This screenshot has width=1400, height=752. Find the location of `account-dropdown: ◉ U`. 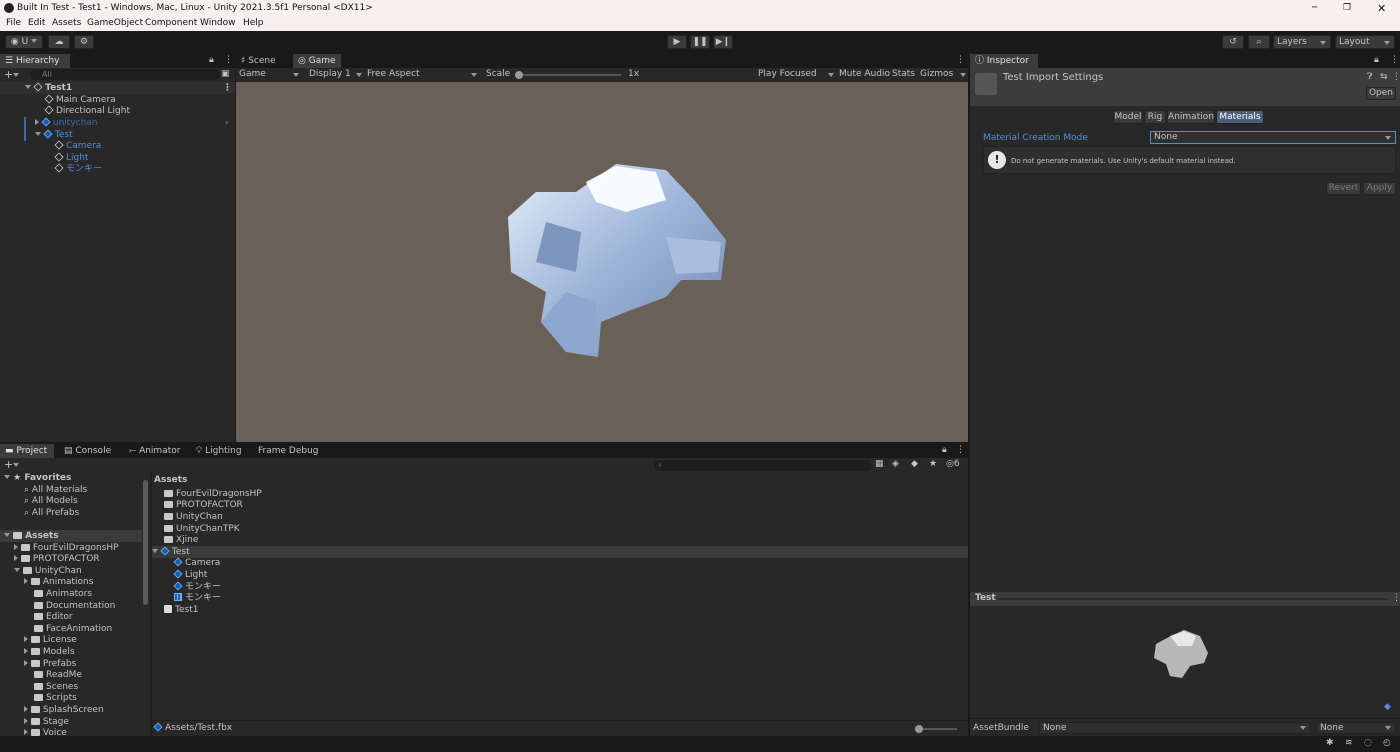

account-dropdown: ◉ U is located at coordinates (24, 42).